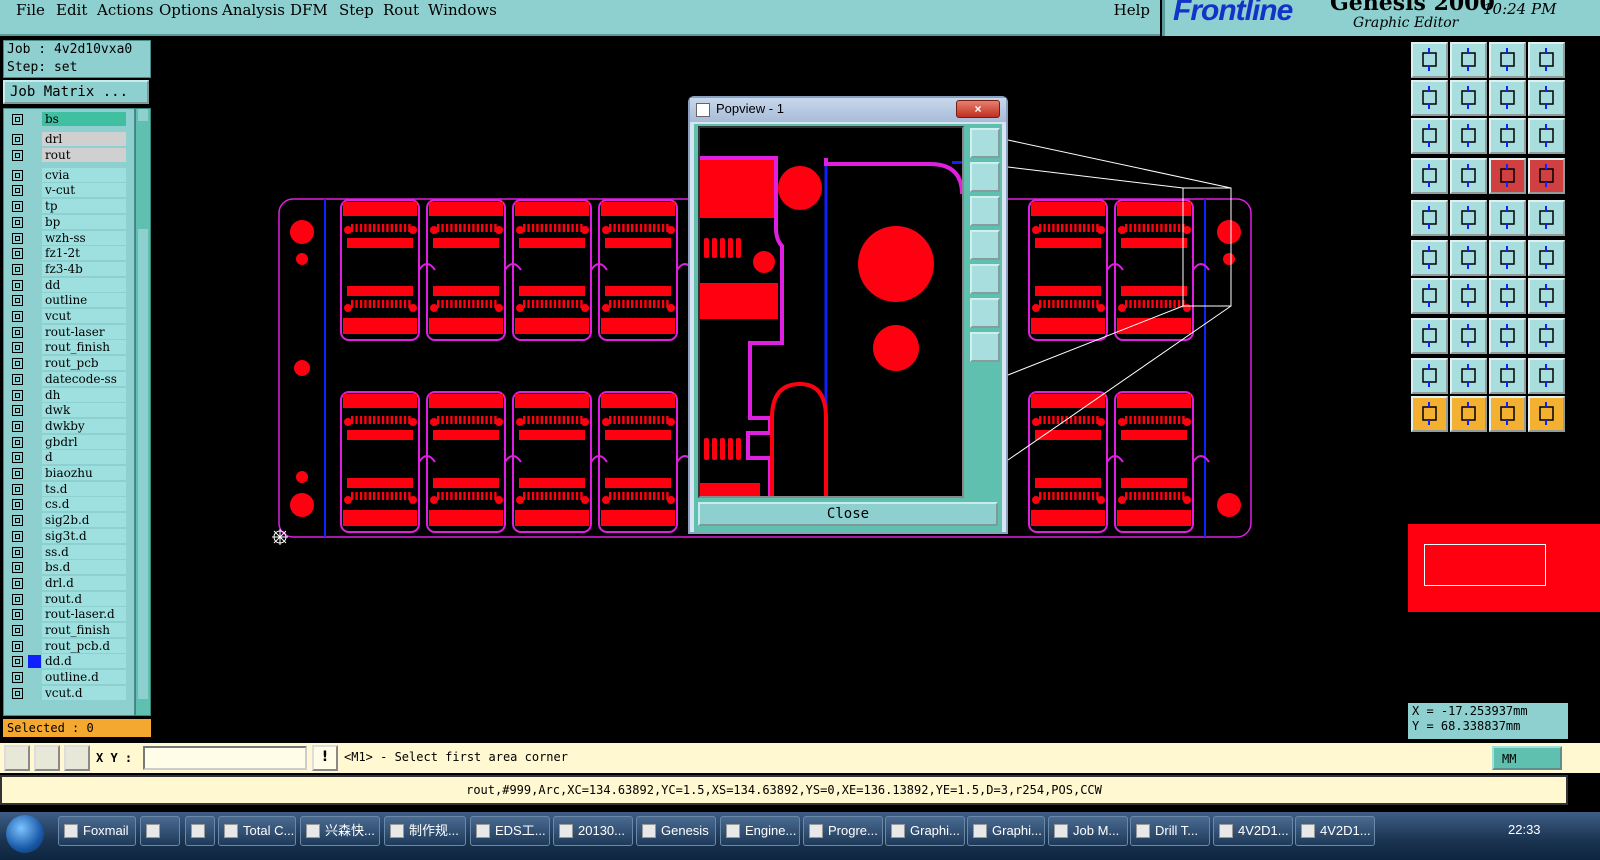 This screenshot has width=1600, height=860. Describe the element at coordinates (70, 536) in the screenshot. I see `layer-row: sig3t.d` at that location.